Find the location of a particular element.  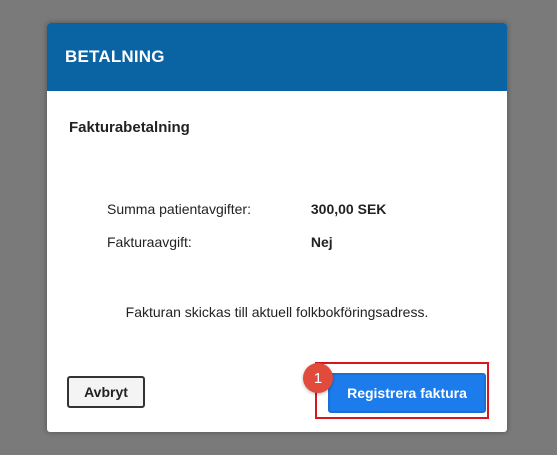

dialog-title: BETALNING is located at coordinates (115, 56).